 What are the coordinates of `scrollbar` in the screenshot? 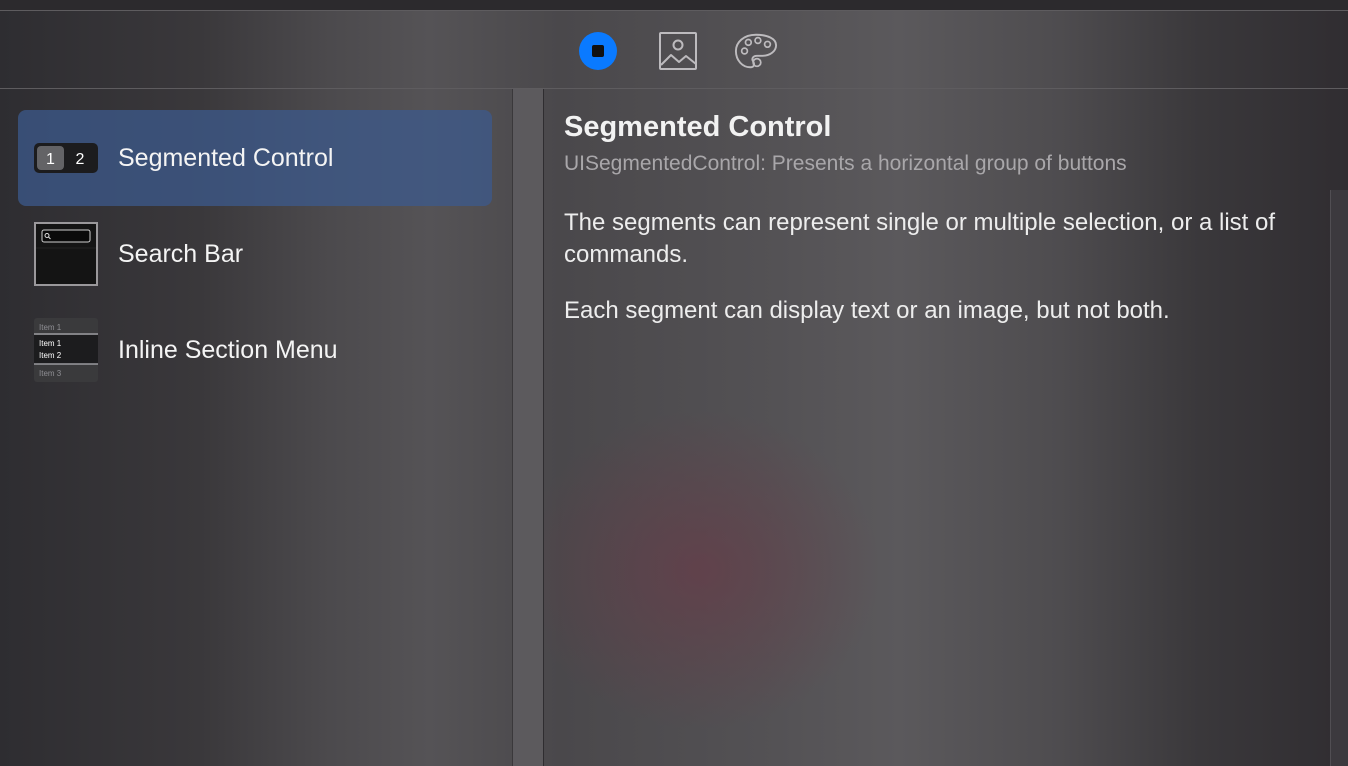 It's located at (1339, 478).